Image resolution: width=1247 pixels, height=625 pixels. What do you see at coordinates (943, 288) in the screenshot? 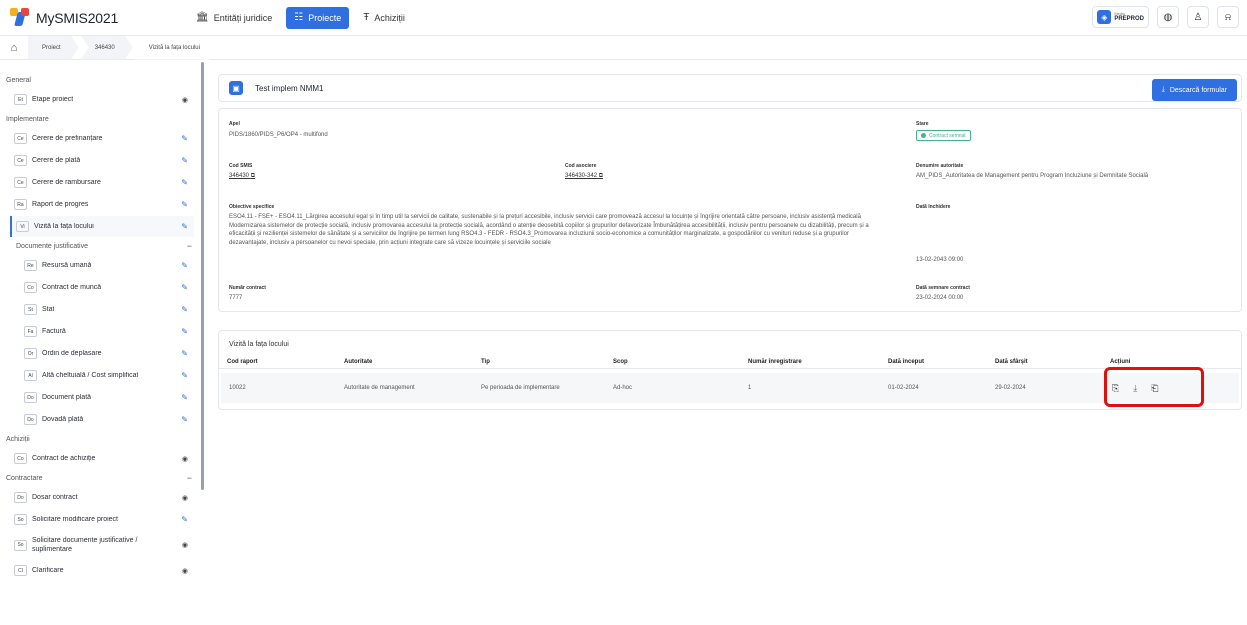
I see `semnare-label: Dată semnare contract` at bounding box center [943, 288].